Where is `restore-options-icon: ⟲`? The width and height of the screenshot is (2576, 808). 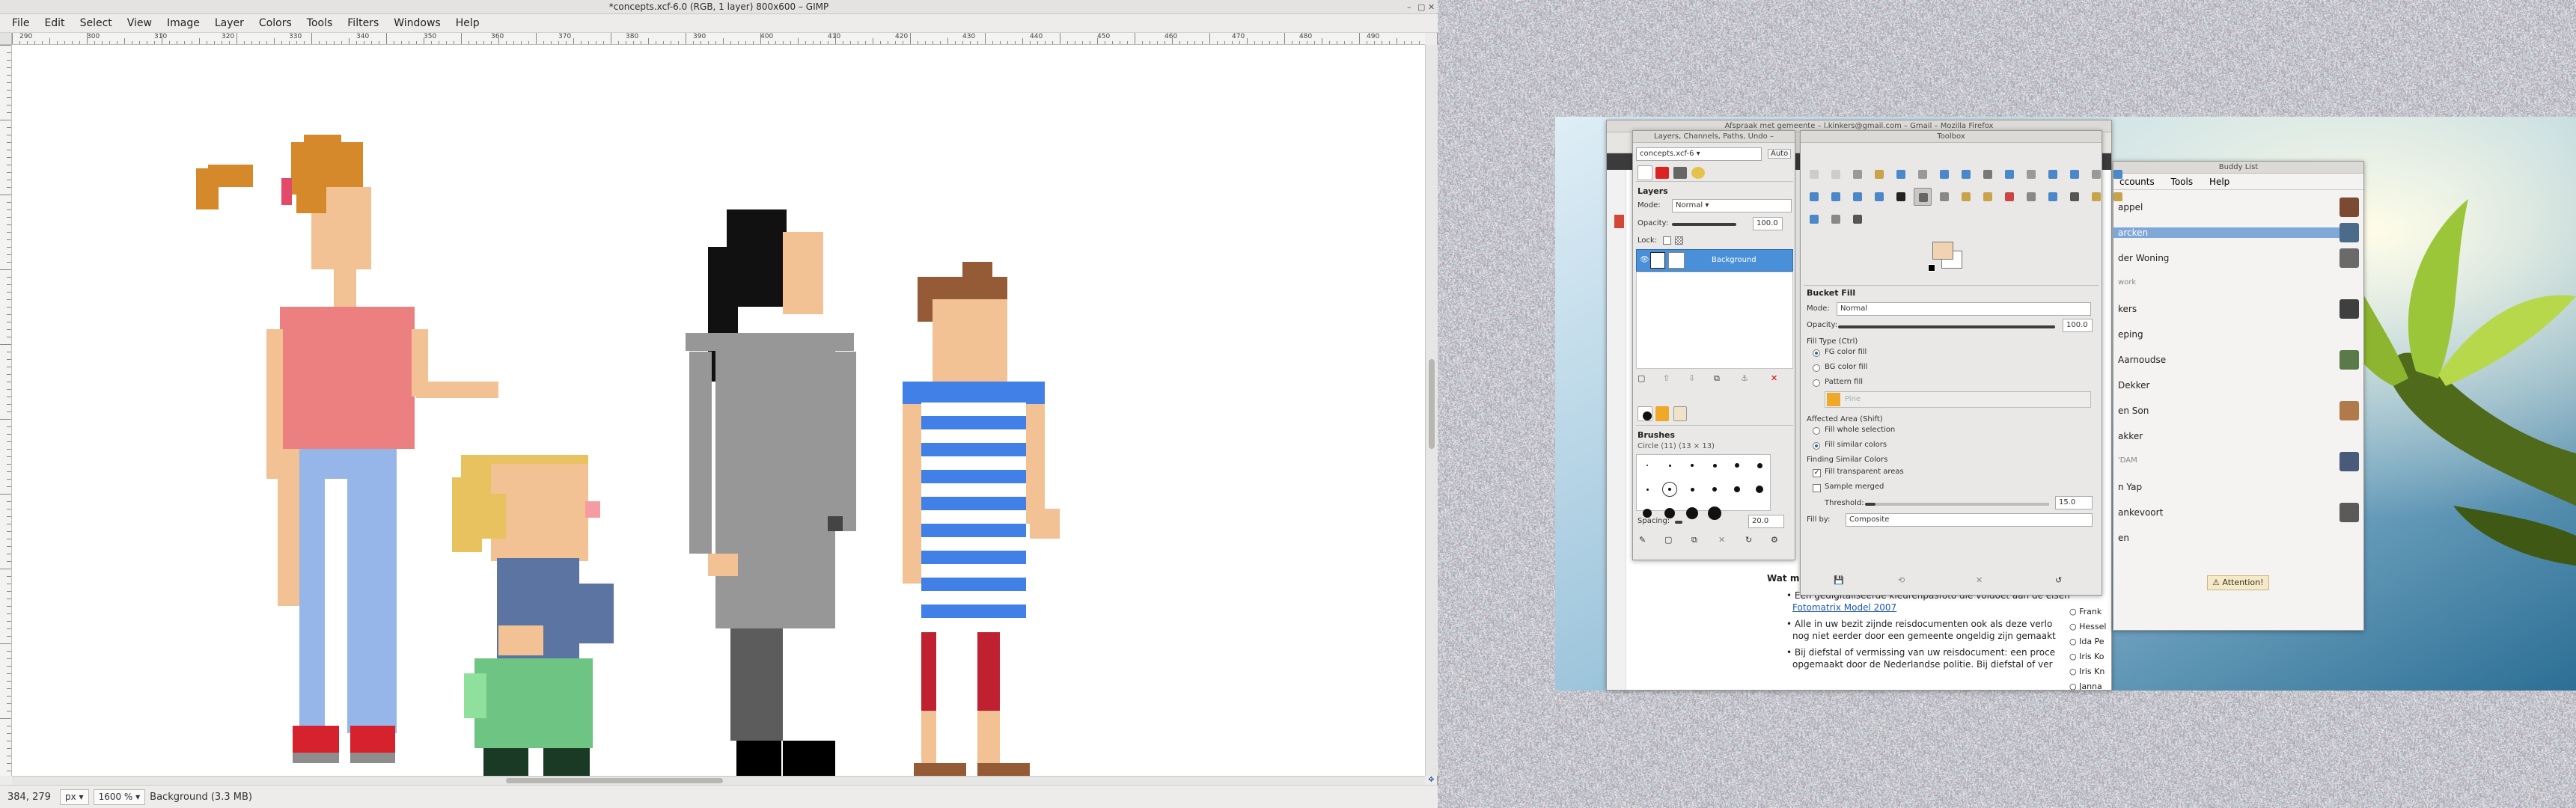
restore-options-icon: ⟲ is located at coordinates (1901, 580).